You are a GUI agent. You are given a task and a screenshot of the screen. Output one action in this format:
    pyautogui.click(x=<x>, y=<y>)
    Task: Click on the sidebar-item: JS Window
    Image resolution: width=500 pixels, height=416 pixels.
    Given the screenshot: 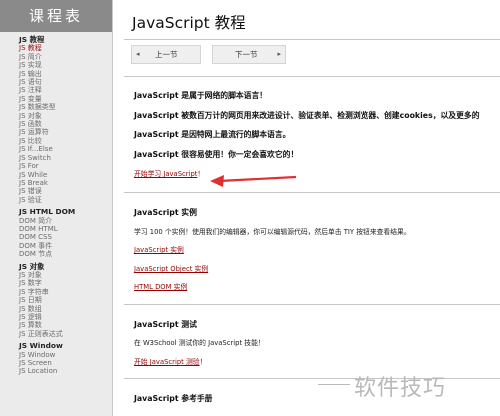 What is the action you would take?
    pyautogui.click(x=65, y=355)
    